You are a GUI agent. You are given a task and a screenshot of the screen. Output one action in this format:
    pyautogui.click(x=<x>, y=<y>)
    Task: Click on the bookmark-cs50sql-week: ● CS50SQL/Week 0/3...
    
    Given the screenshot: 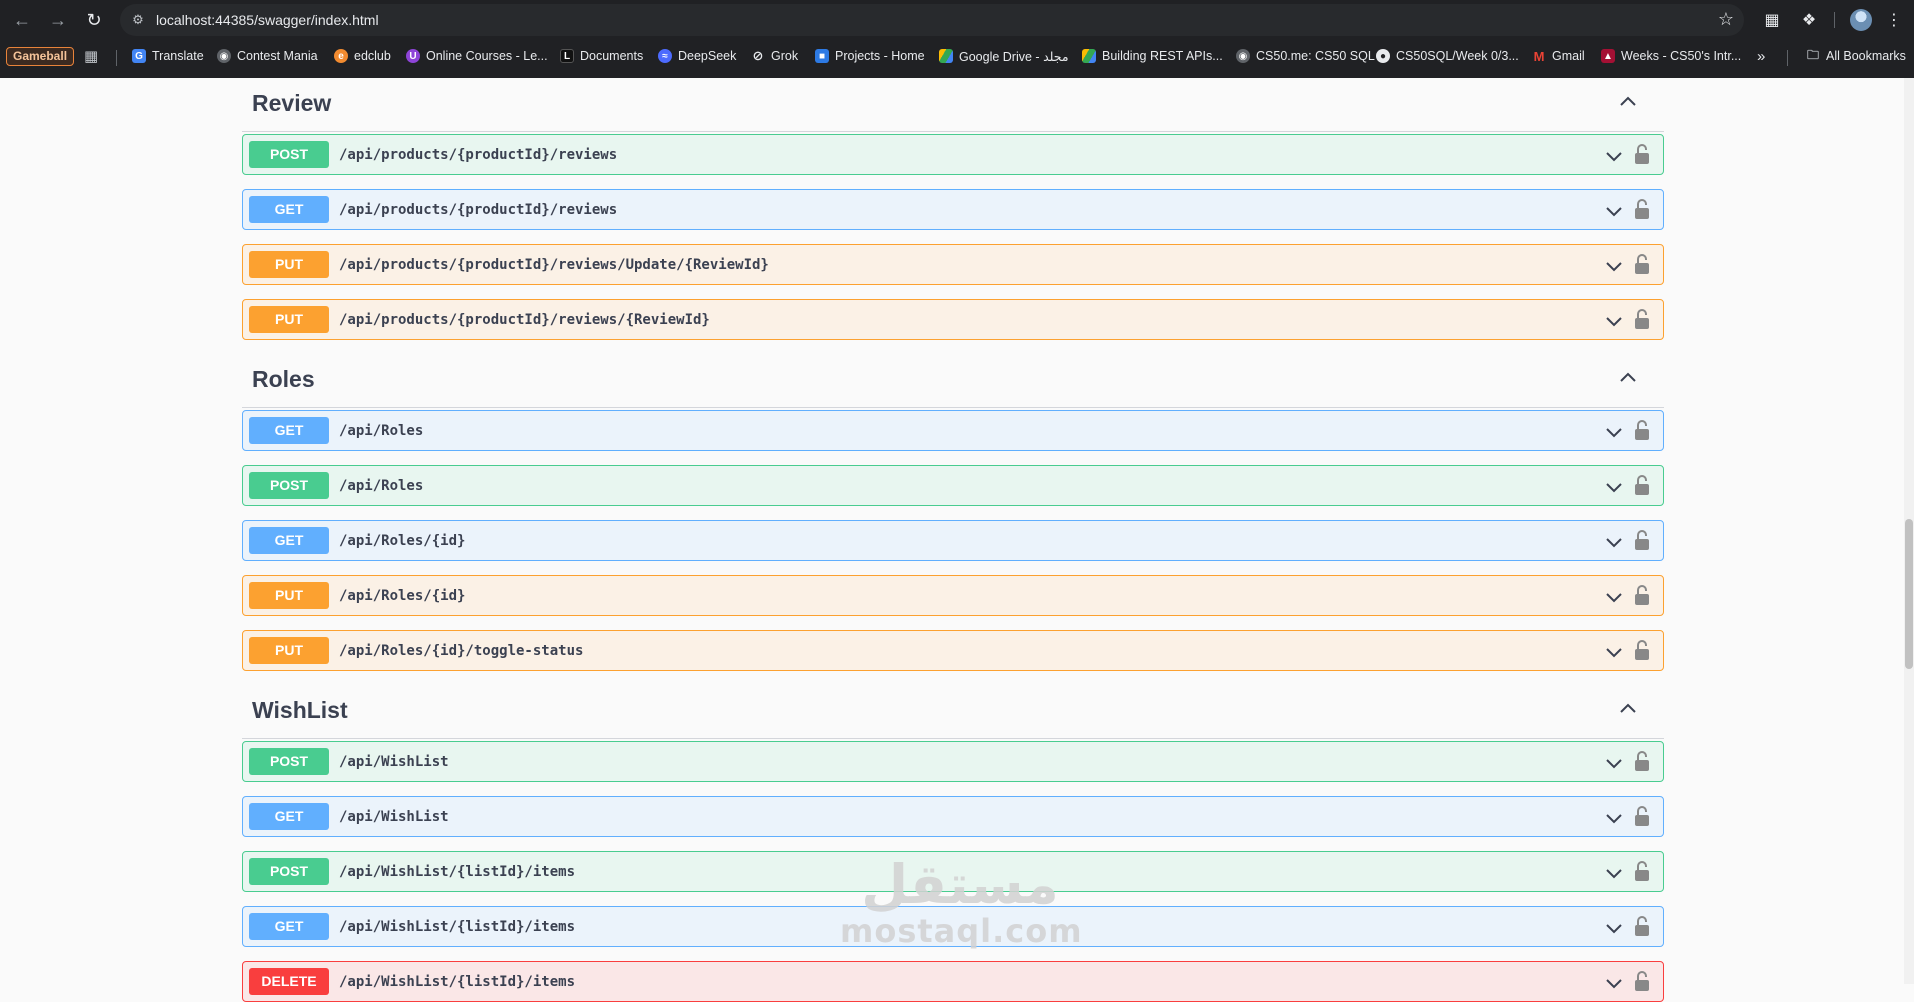 What is the action you would take?
    pyautogui.click(x=1447, y=56)
    